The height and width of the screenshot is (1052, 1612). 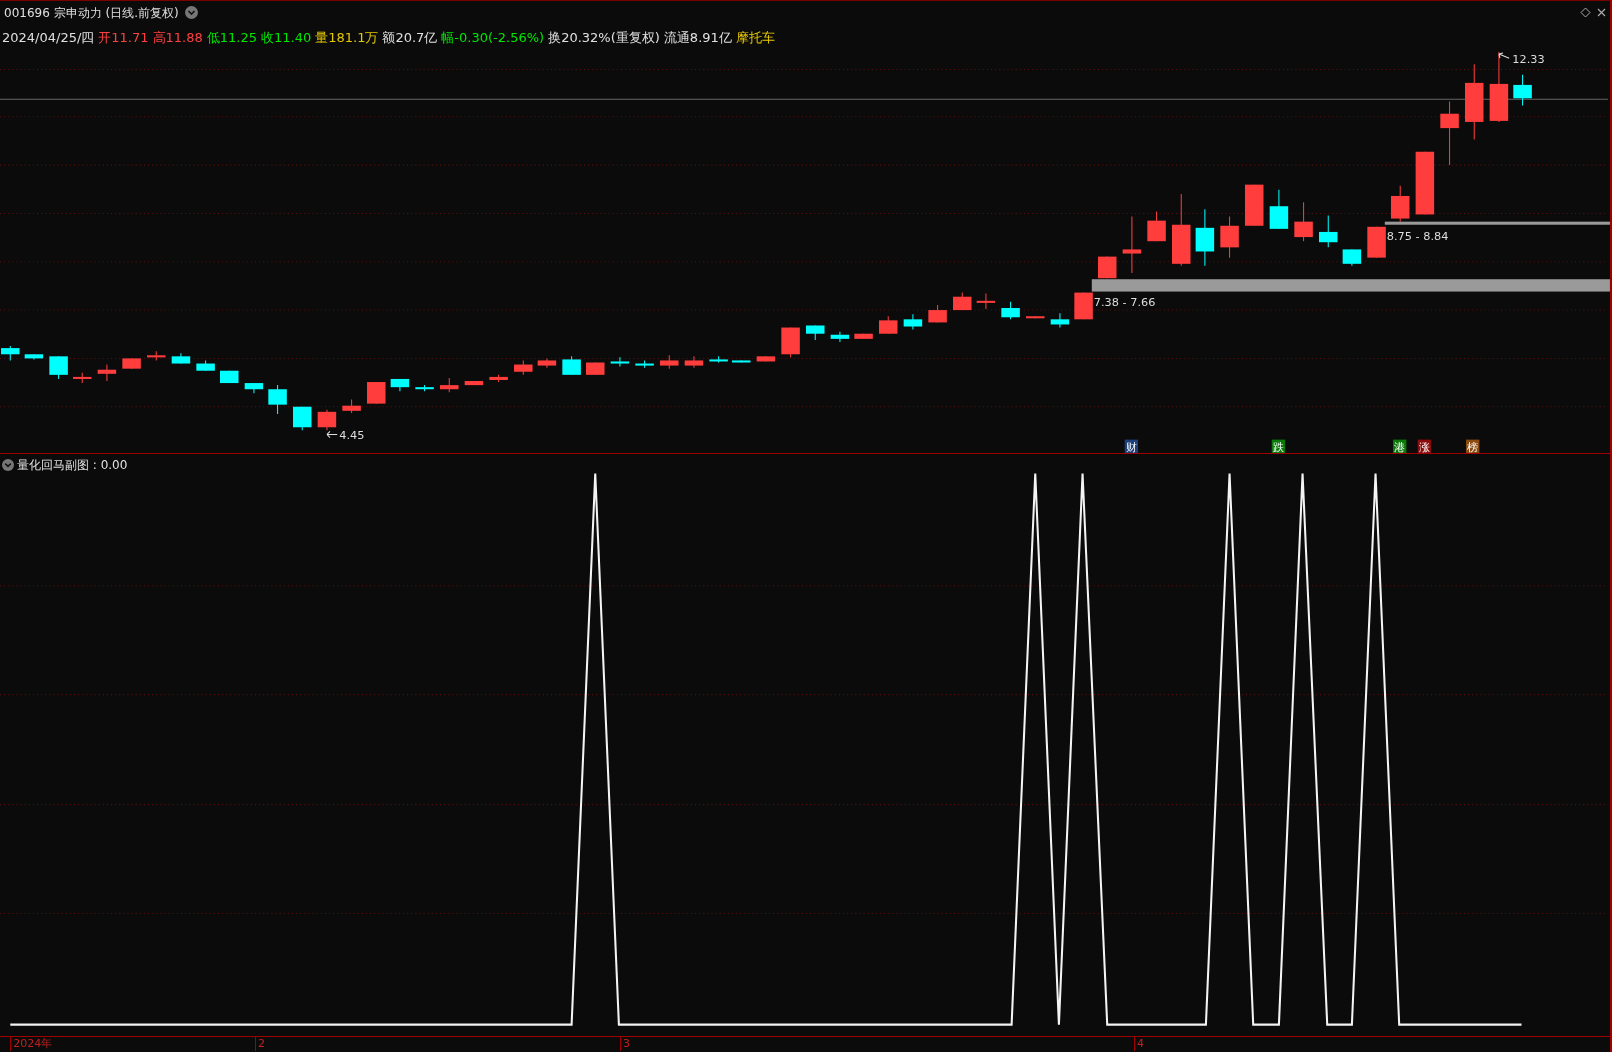 What do you see at coordinates (697, 38) in the screenshot?
I see `quote-field: 流通8.91亿` at bounding box center [697, 38].